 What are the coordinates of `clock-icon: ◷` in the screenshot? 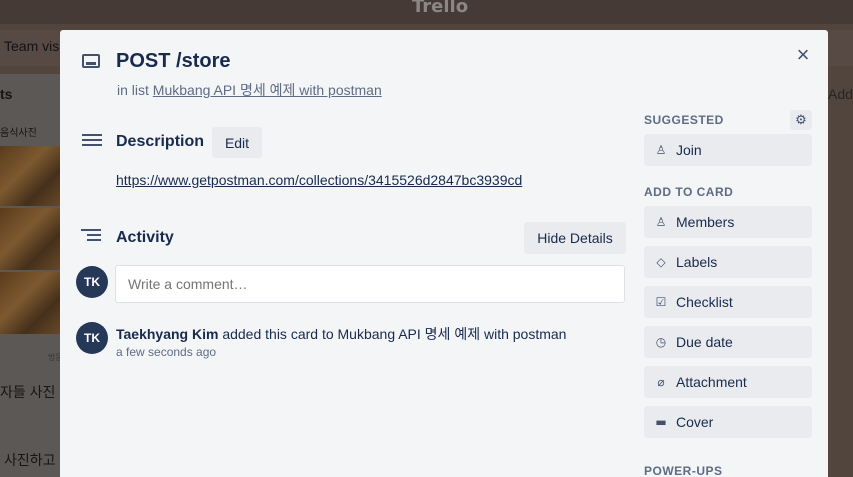 It's located at (661, 342).